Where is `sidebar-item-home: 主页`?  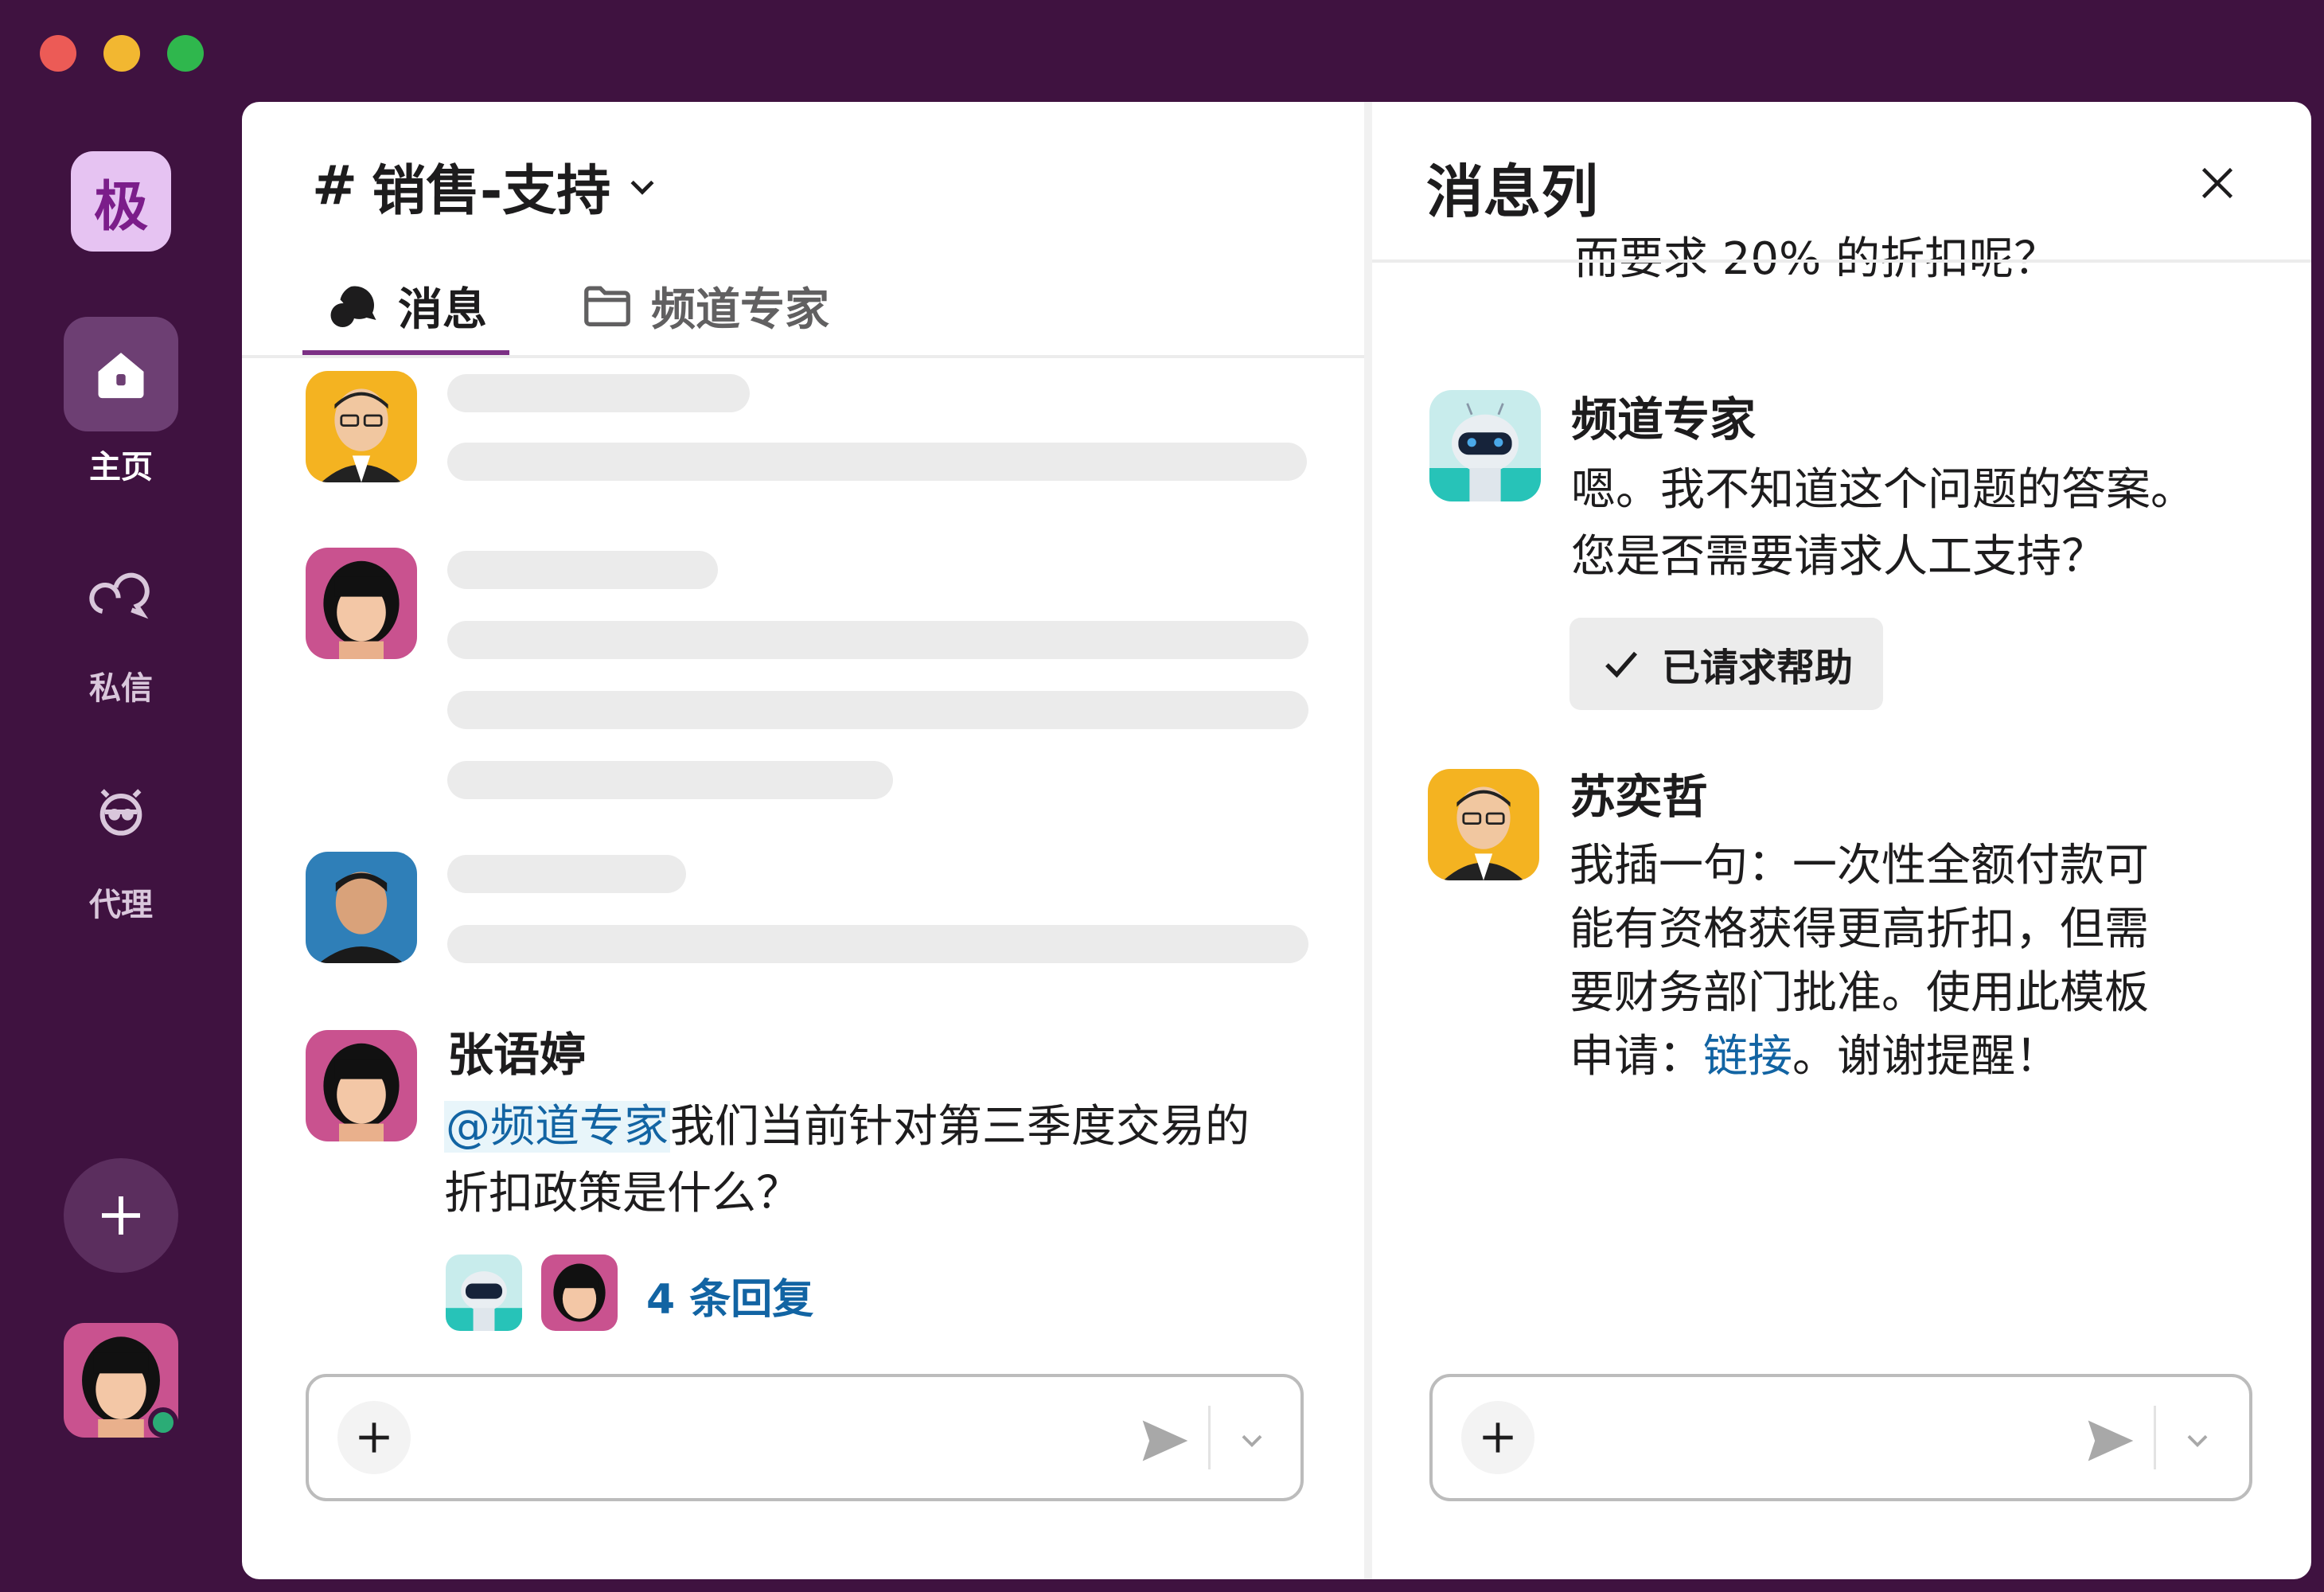
sidebar-item-home: 主页 is located at coordinates (121, 402).